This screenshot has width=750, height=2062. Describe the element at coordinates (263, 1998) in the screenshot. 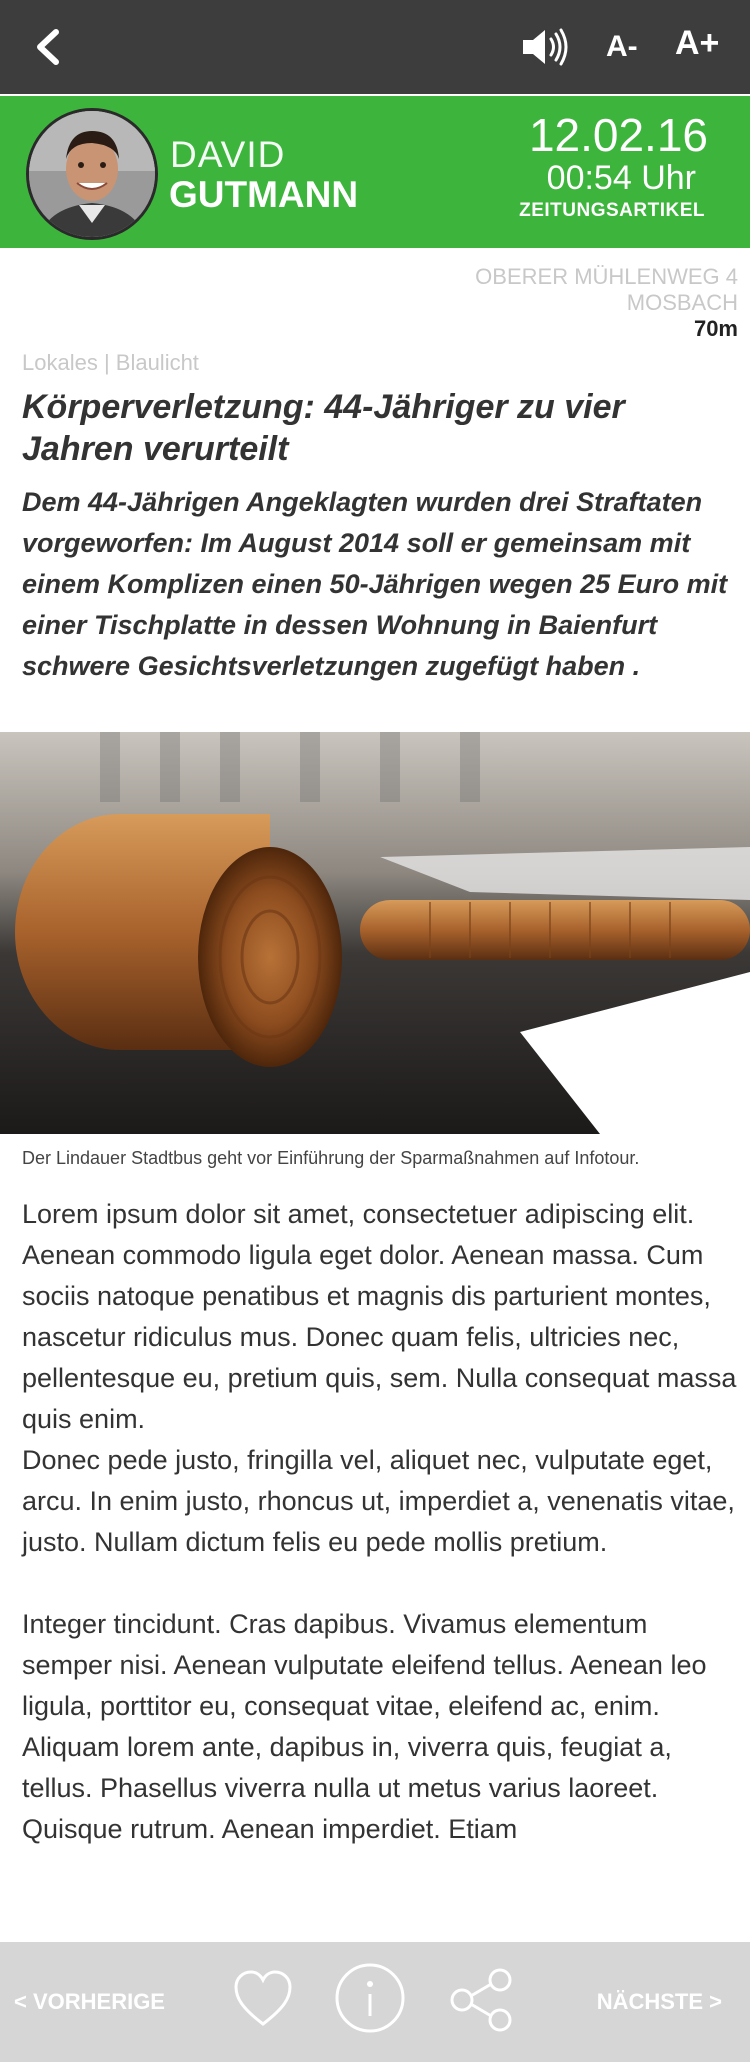

I see `heart-icon` at that location.